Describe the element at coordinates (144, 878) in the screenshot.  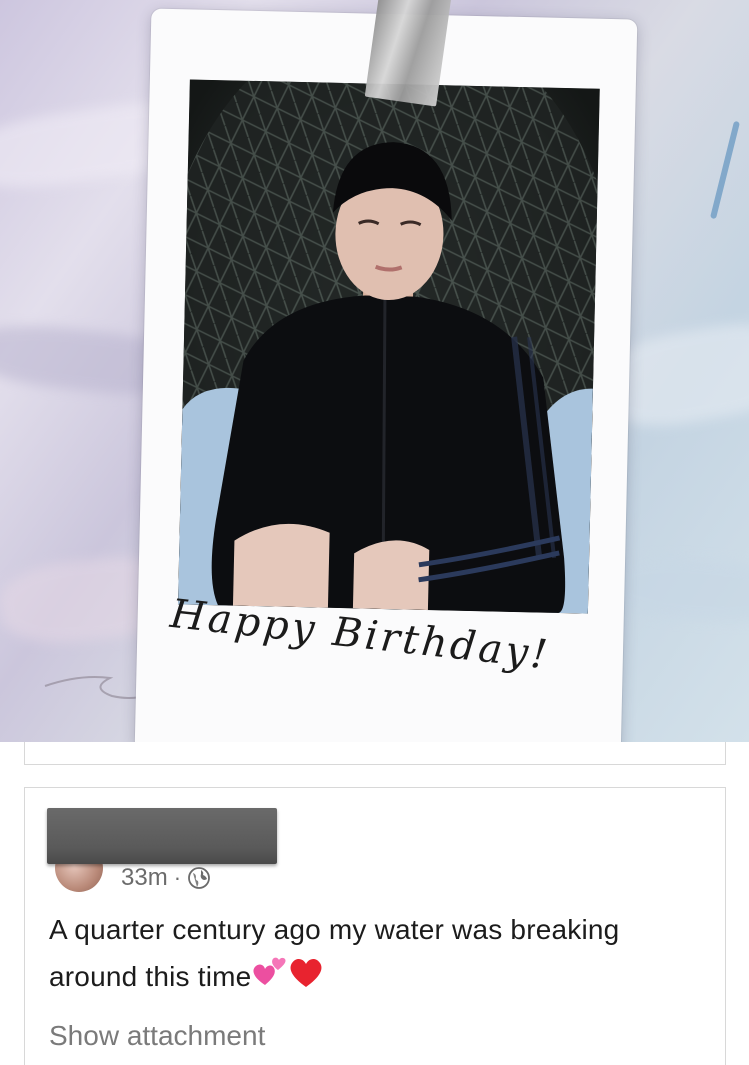
I see `post-timestamp: 33m` at that location.